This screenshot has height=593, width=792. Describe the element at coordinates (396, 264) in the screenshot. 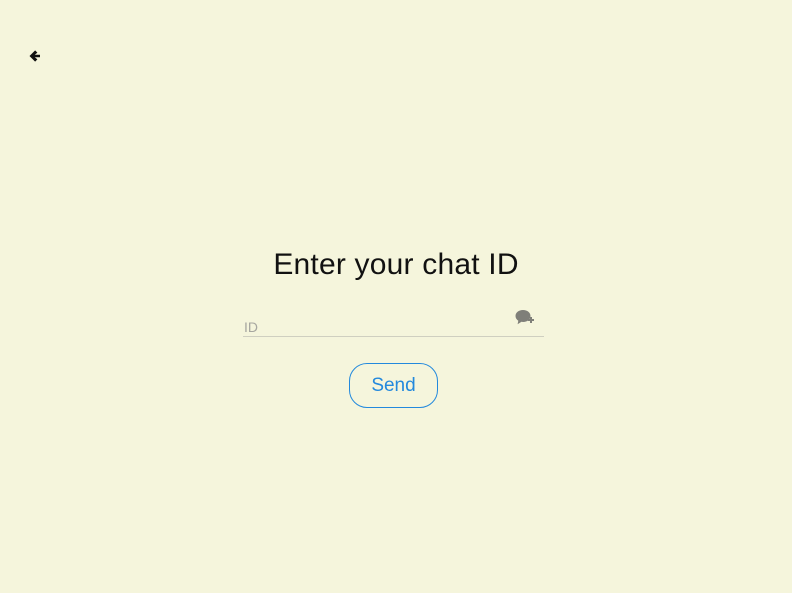

I see `page-title: Enter your chat ID` at that location.